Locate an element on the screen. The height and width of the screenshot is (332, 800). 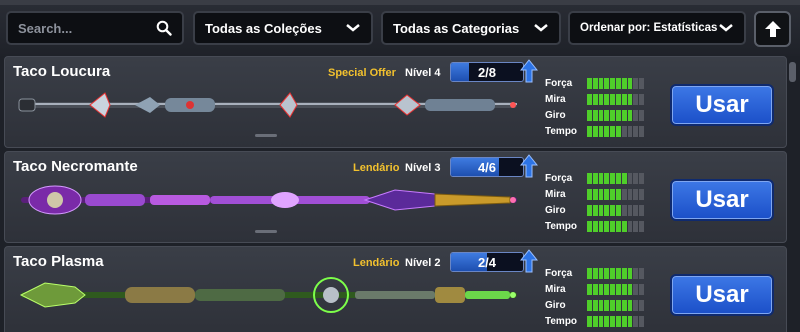
rarity-tag: Lendário is located at coordinates (376, 168).